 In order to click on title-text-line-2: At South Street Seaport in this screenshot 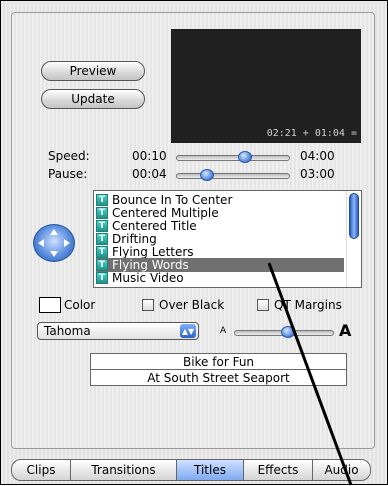, I will do `click(218, 377)`.